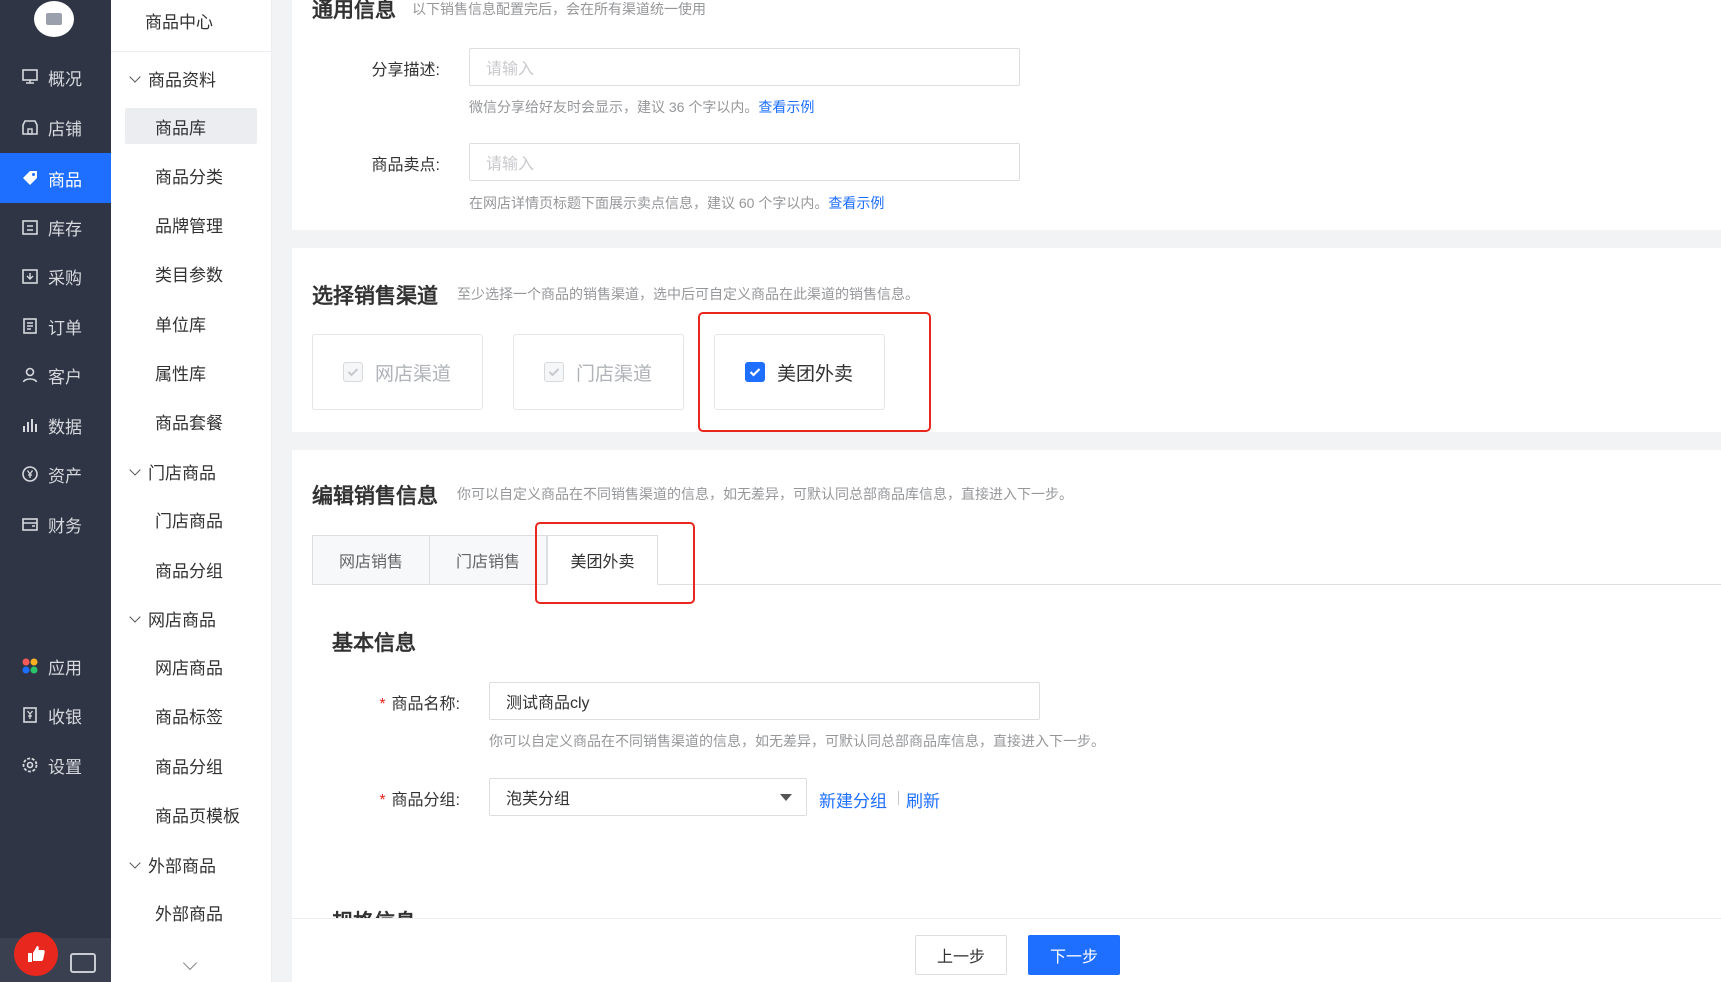  I want to click on goods-name-label: * 商品名称:, so click(380, 702).